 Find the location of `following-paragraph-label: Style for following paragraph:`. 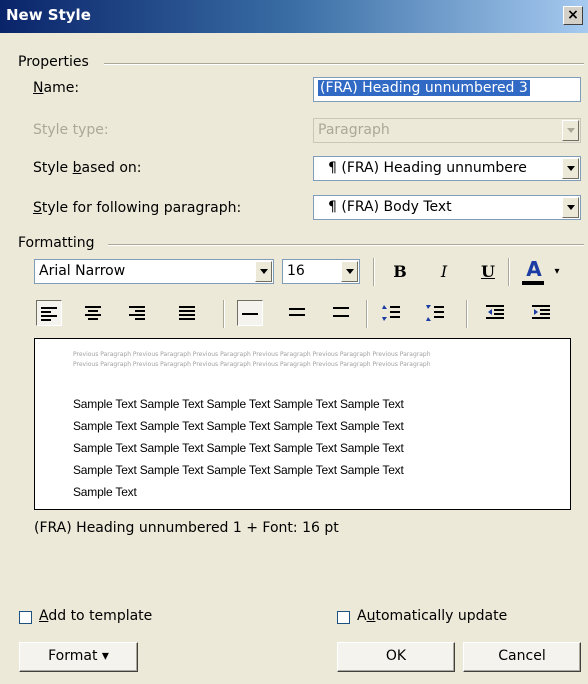

following-paragraph-label: Style for following paragraph: is located at coordinates (137, 208).